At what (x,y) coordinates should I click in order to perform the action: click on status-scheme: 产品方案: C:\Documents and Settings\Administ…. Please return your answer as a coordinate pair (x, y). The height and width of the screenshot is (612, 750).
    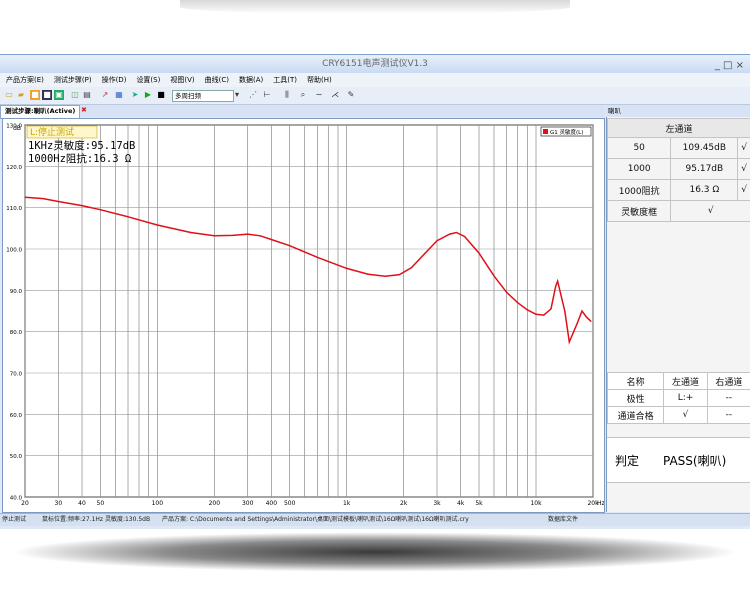
    Looking at the image, I should click on (315, 519).